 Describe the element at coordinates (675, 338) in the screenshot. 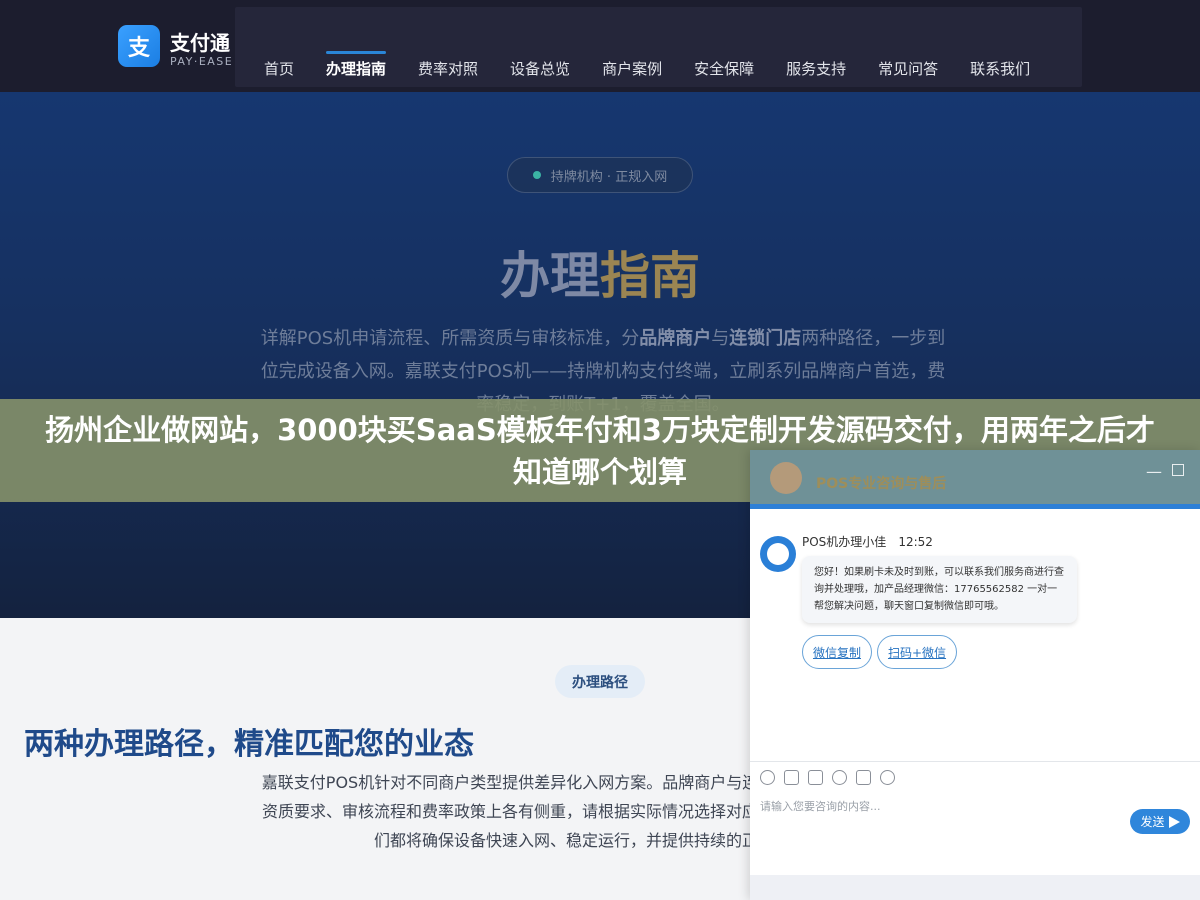

I see `hero-desc-highlight-1: 品牌商户` at that location.